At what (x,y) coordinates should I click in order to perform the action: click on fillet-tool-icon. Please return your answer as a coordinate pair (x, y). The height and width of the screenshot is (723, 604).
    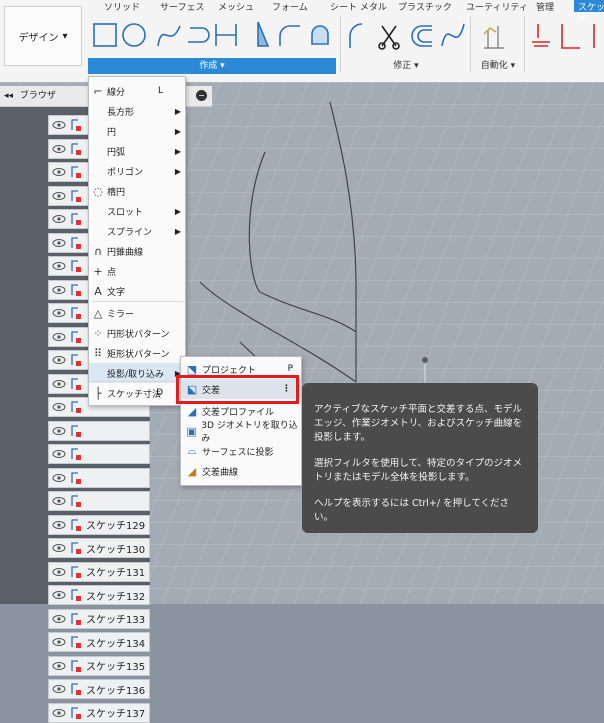
    Looking at the image, I should click on (289, 35).